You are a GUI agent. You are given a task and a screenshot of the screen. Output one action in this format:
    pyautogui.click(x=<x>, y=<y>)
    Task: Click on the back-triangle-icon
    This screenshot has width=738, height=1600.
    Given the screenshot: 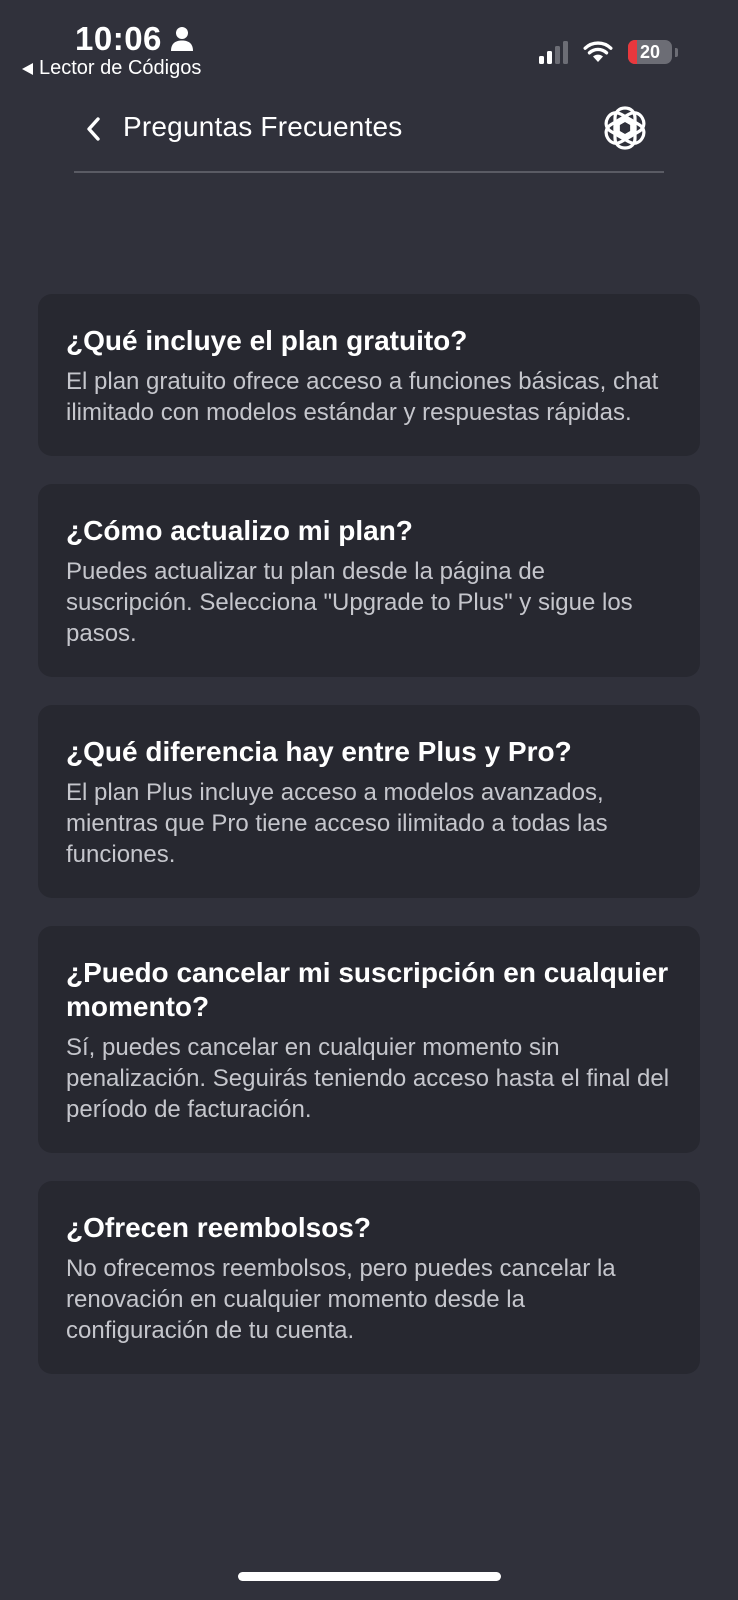 What is the action you would take?
    pyautogui.click(x=27, y=68)
    